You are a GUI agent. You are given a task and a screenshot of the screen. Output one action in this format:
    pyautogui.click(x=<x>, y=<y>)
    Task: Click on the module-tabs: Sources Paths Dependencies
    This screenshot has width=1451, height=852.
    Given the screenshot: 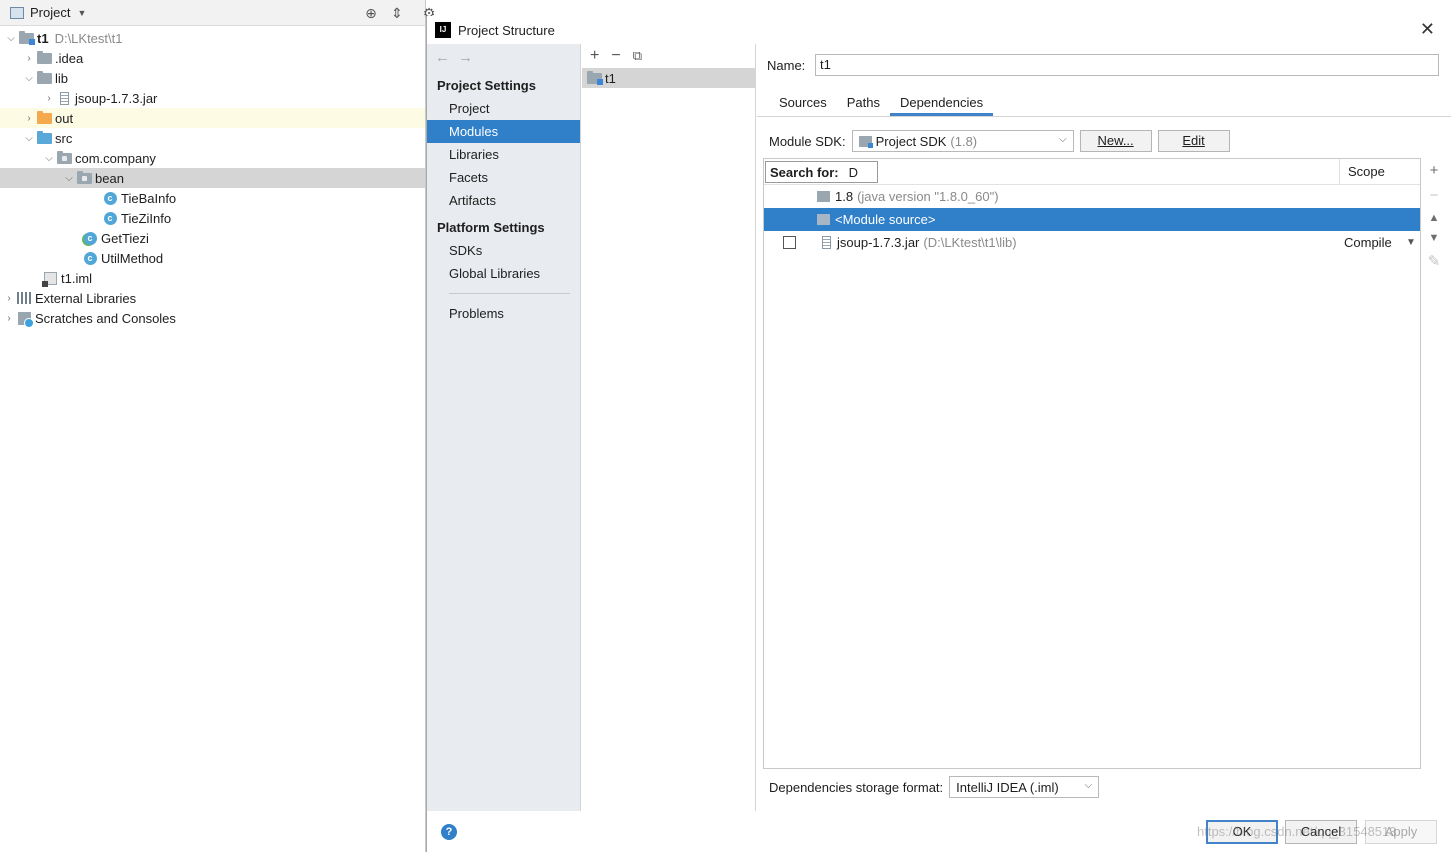 What is the action you would take?
    pyautogui.click(x=881, y=103)
    